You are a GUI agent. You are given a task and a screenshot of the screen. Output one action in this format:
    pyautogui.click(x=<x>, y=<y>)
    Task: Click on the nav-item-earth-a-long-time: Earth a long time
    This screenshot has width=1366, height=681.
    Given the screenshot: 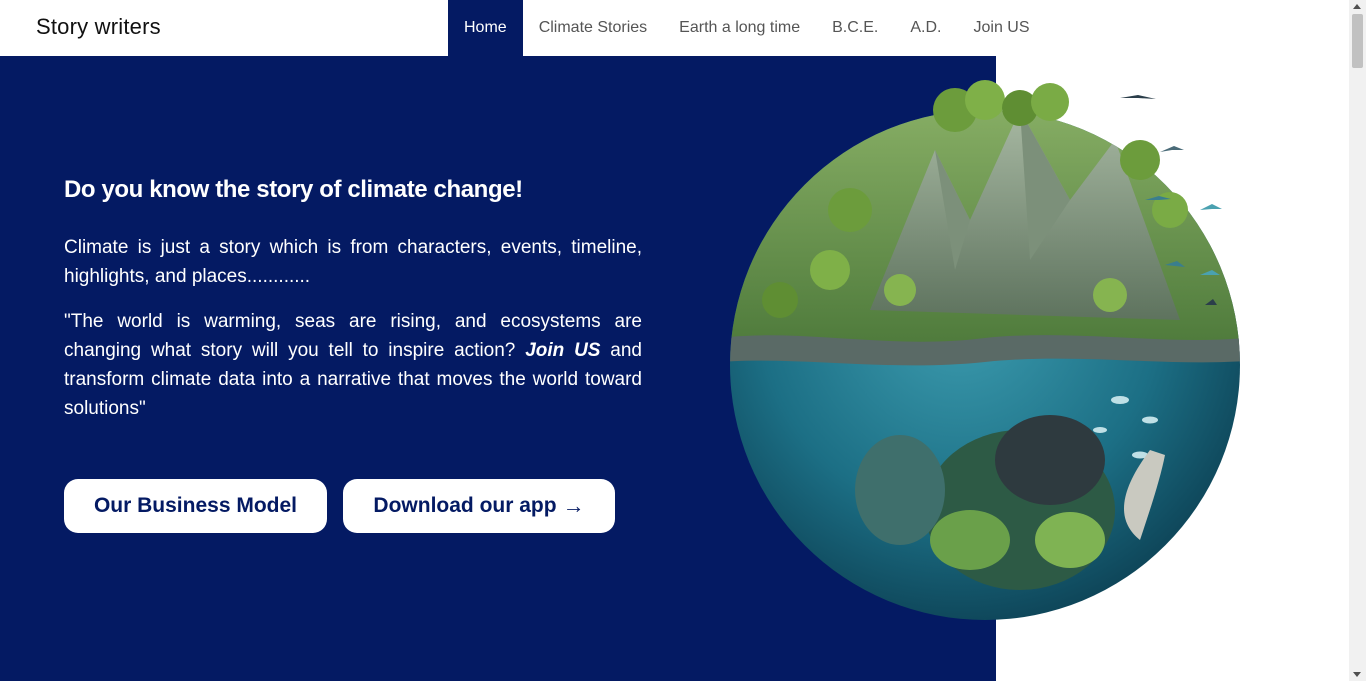 What is the action you would take?
    pyautogui.click(x=739, y=28)
    